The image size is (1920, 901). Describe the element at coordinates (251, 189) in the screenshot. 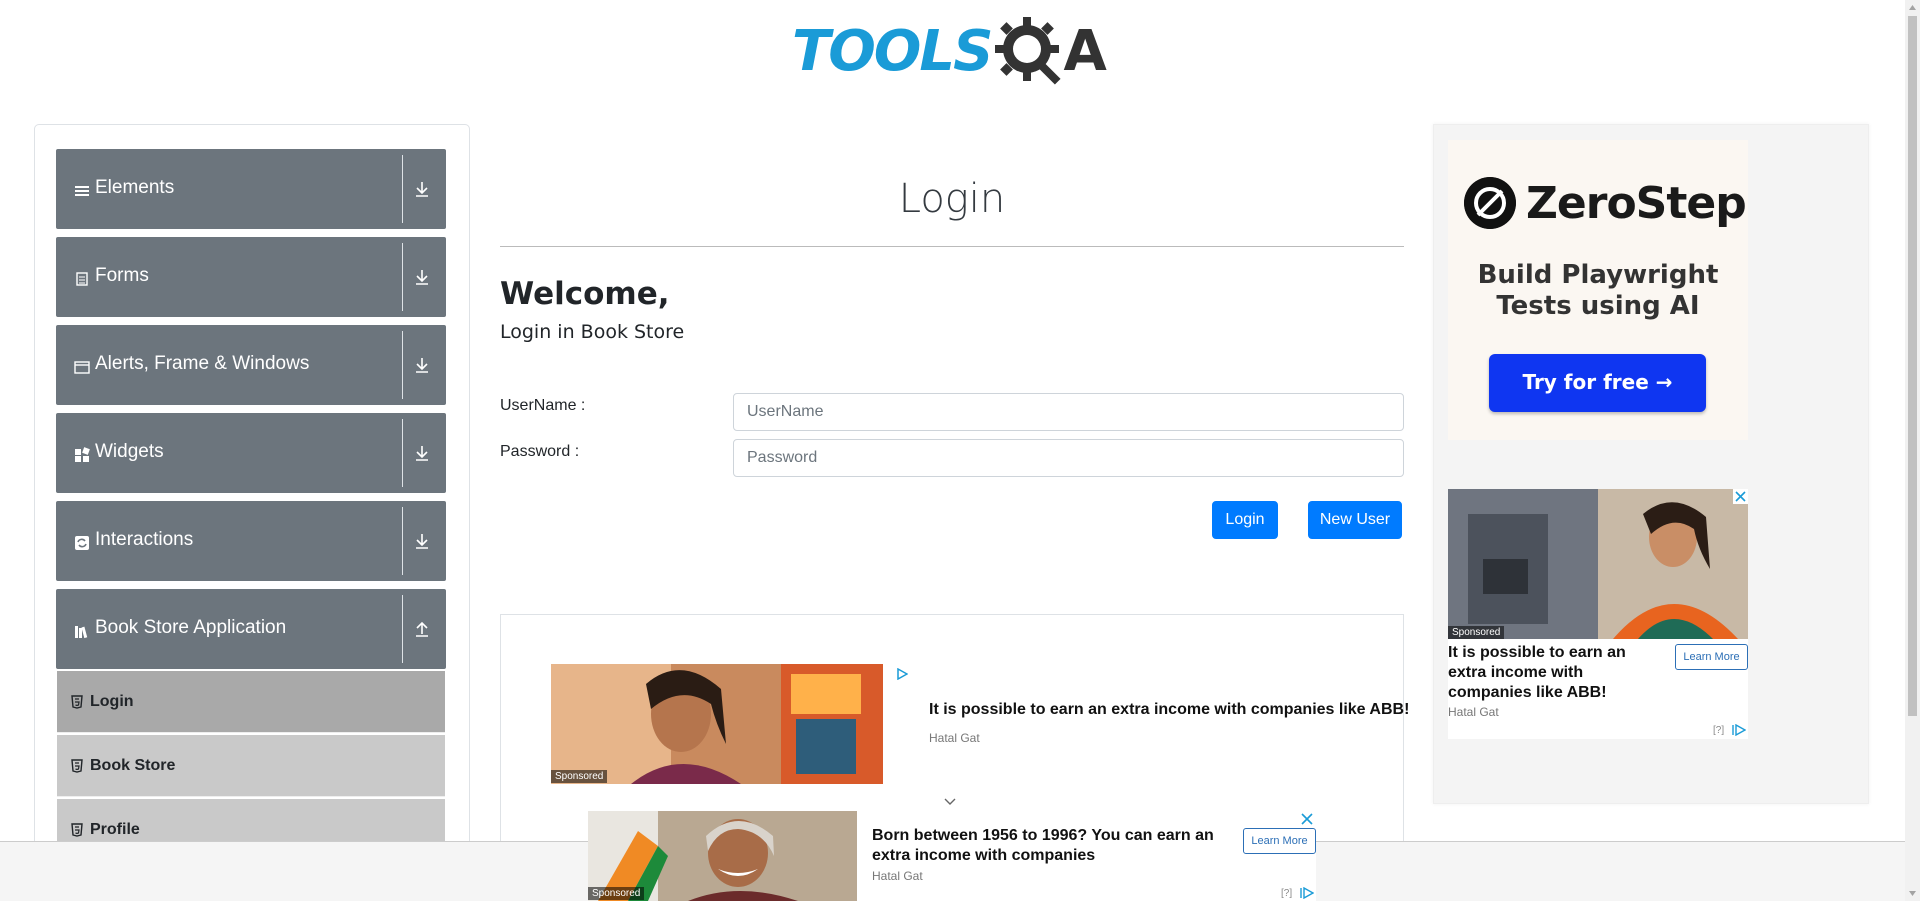

I see `sidebar-group-elements: Elements` at that location.